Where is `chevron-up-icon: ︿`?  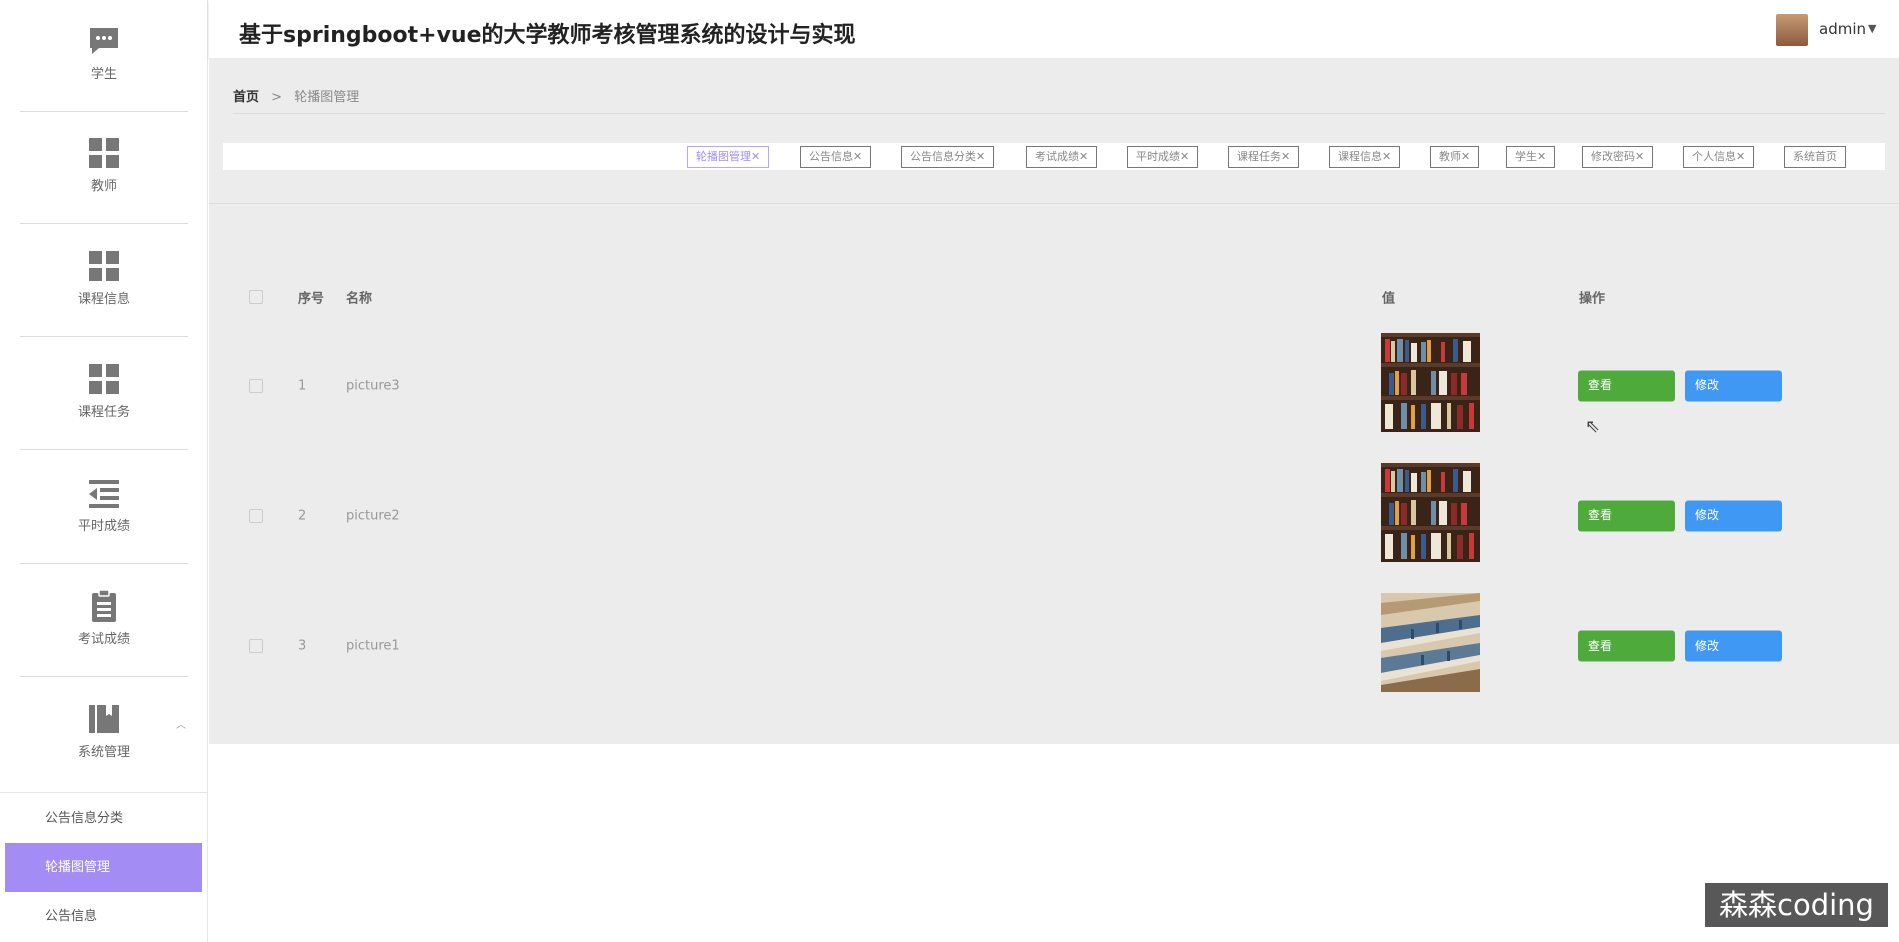
chevron-up-icon: ︿ is located at coordinates (181, 723).